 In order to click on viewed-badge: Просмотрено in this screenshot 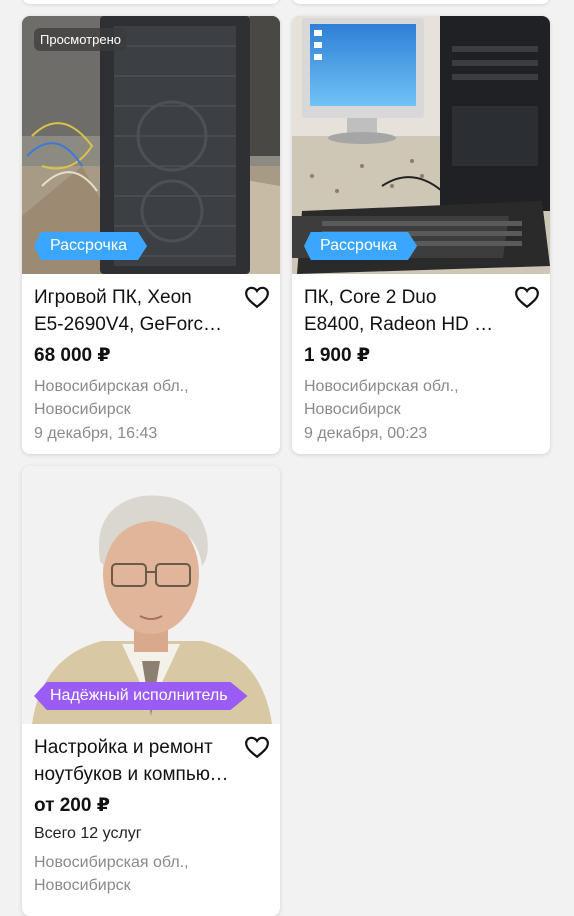, I will do `click(81, 39)`.